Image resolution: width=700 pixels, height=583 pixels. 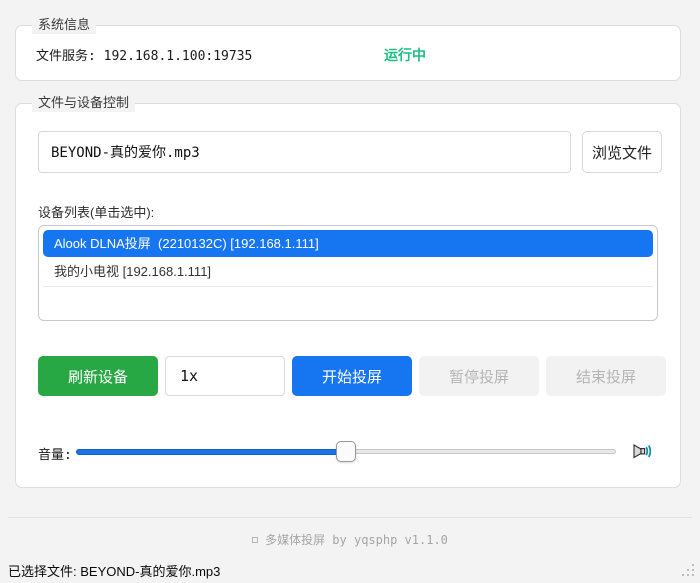 What do you see at coordinates (64, 25) in the screenshot?
I see `system-info-group-title: 系统信息` at bounding box center [64, 25].